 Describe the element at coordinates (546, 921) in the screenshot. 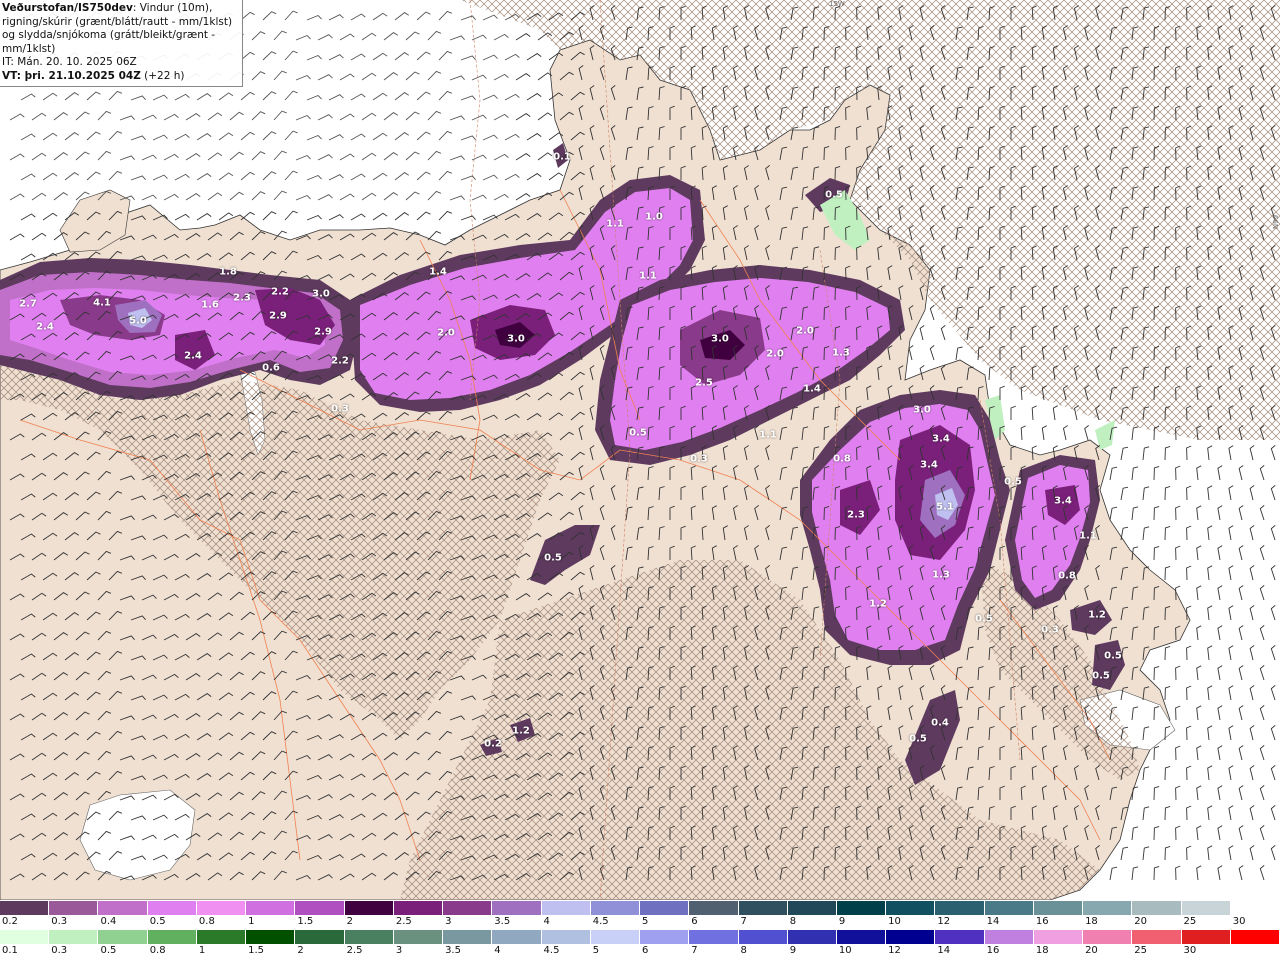

I see `legend-tick-label: 4` at that location.